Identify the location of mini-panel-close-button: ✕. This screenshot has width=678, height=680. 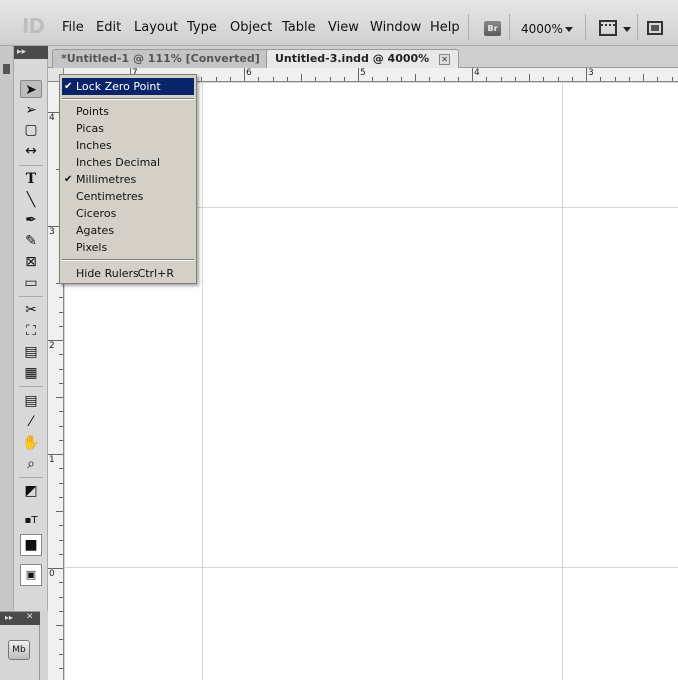
(30, 617).